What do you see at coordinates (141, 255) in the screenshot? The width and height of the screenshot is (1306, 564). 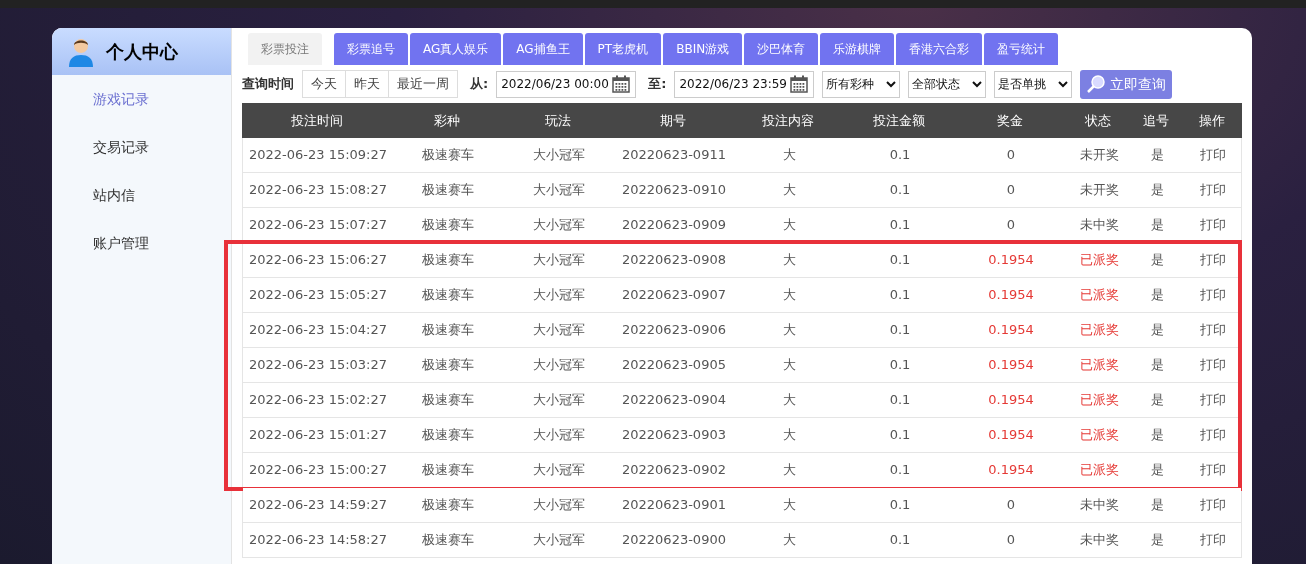 I see `sidebar-item: 账户管理` at bounding box center [141, 255].